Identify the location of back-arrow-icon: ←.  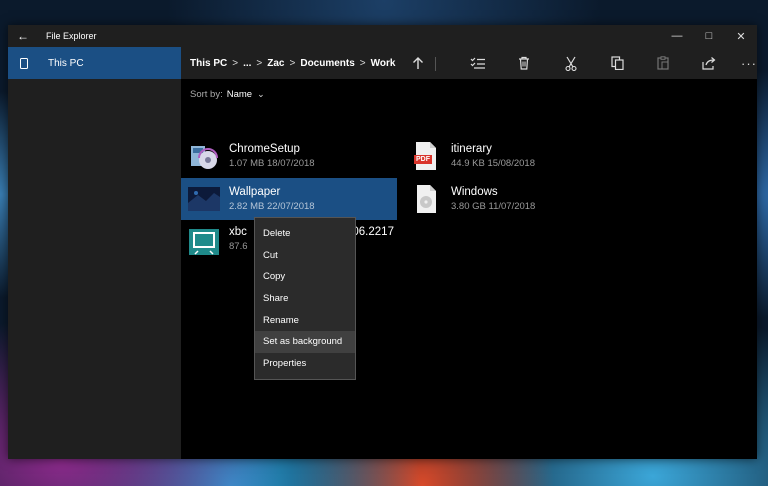
(23, 36).